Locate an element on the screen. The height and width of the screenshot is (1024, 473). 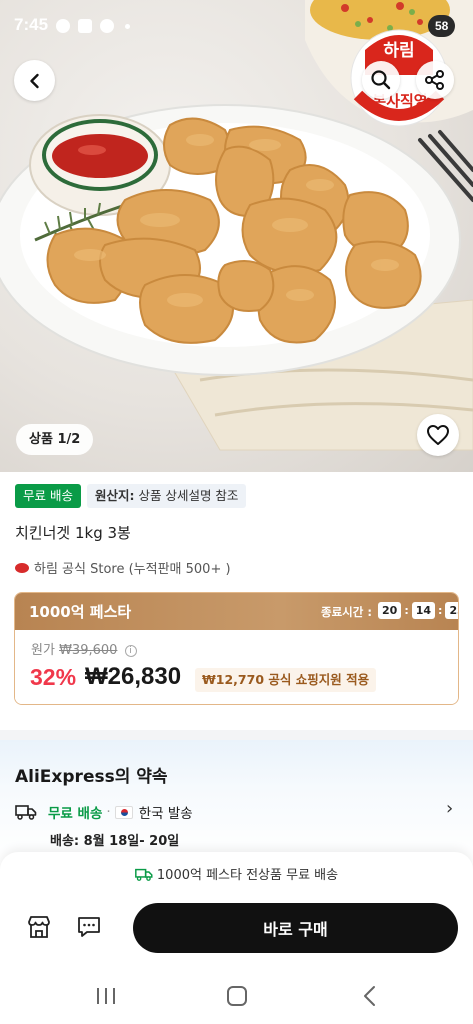
deal-end-label: 종료시간 : is located at coordinates (346, 612).